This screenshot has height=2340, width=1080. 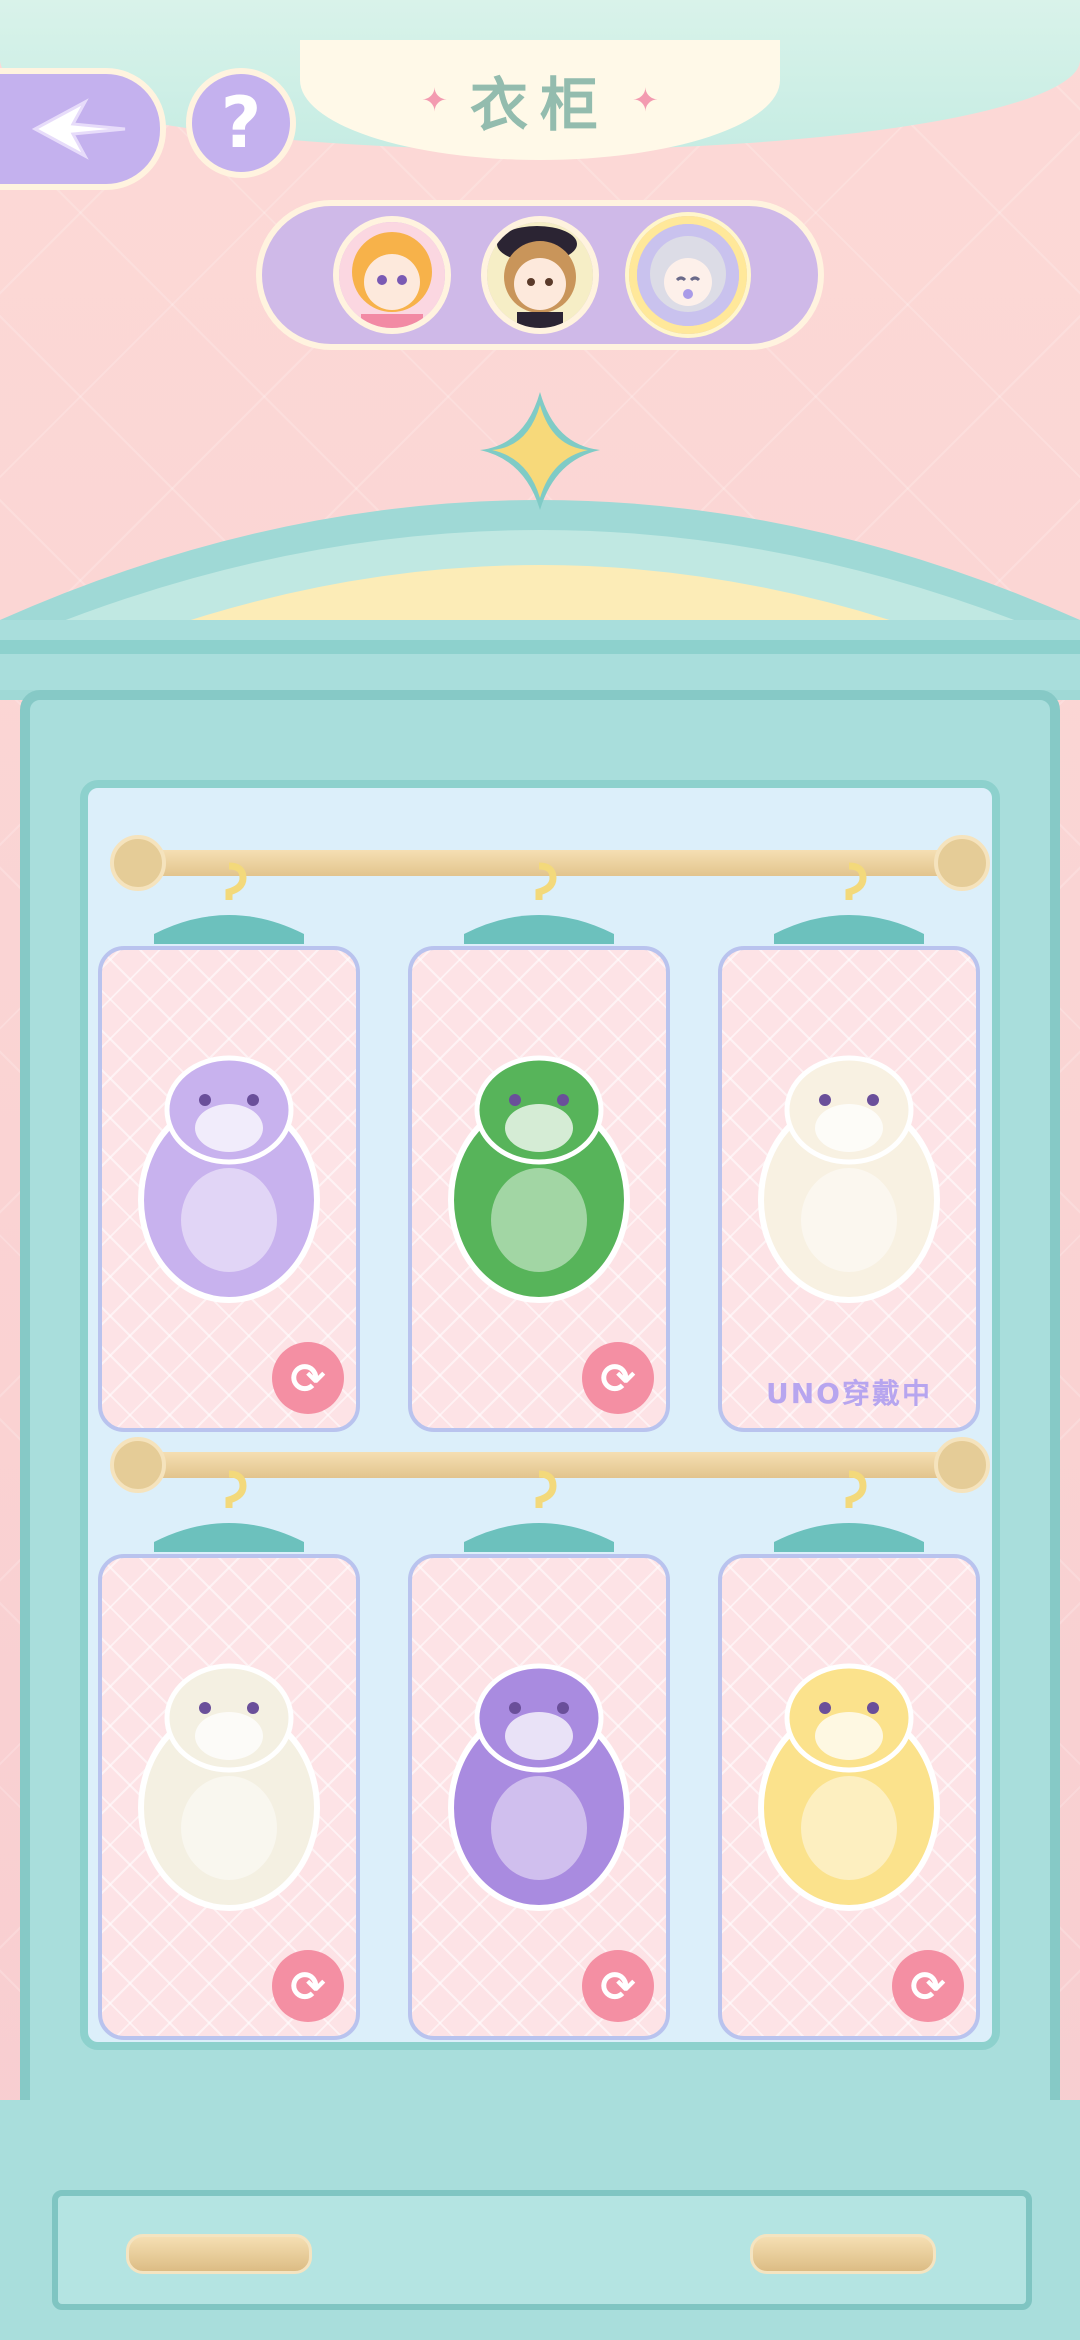 What do you see at coordinates (539, 1787) in the screenshot?
I see `purple-devil-costume-icon` at bounding box center [539, 1787].